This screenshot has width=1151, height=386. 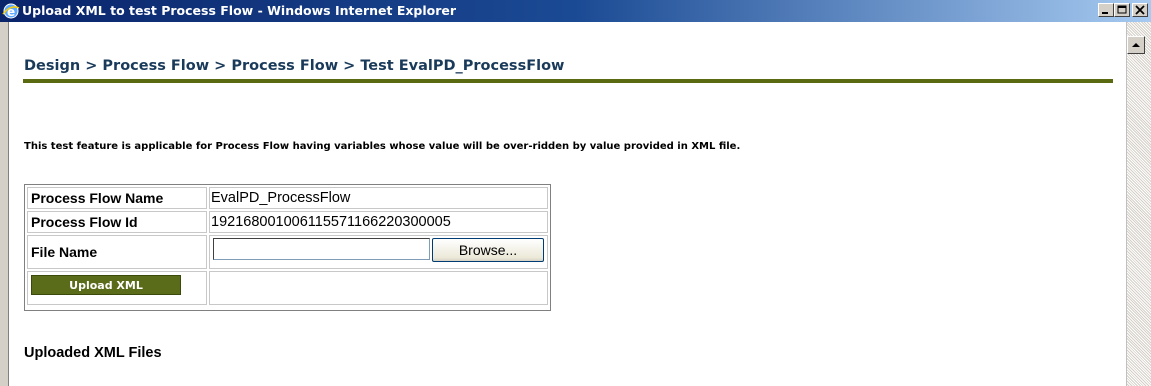 What do you see at coordinates (1106, 10) in the screenshot?
I see `minimize-button` at bounding box center [1106, 10].